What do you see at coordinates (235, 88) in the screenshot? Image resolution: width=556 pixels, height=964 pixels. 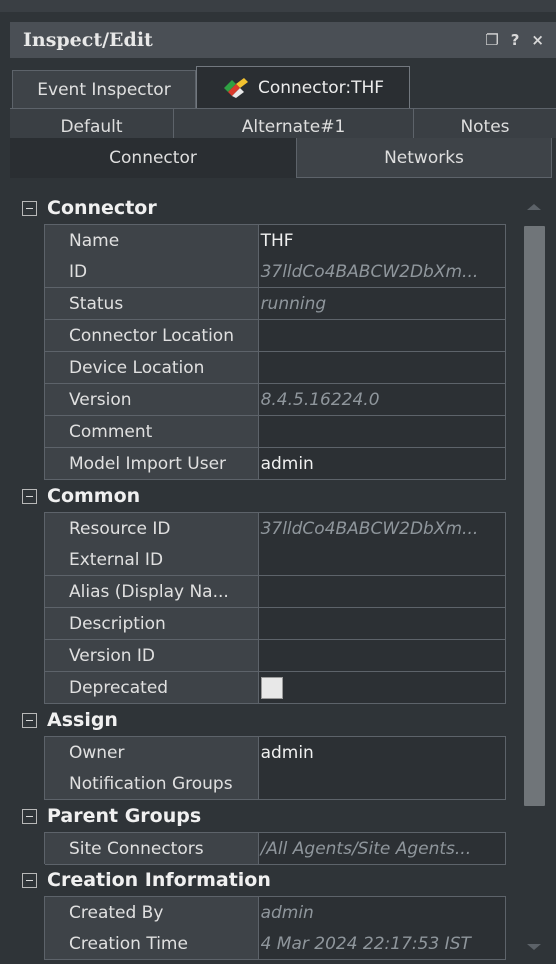 I see `connector-icon` at bounding box center [235, 88].